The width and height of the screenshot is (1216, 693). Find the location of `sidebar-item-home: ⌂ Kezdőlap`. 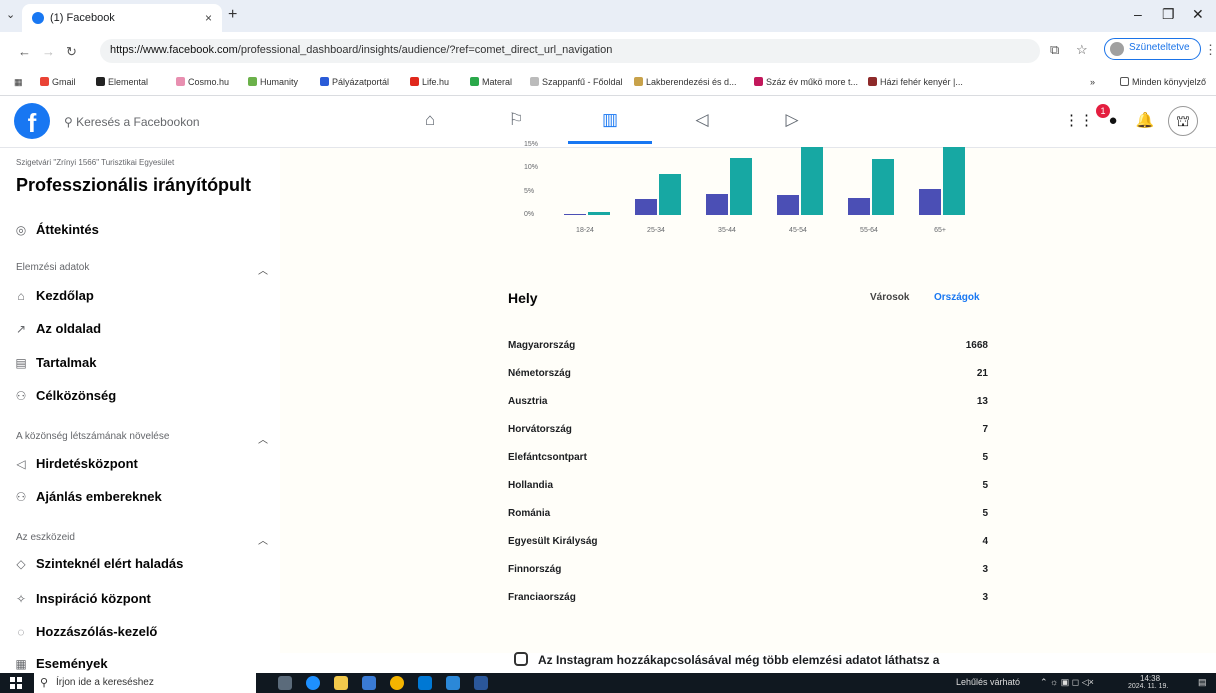

sidebar-item-home: ⌂ Kezdőlap is located at coordinates (53, 295).